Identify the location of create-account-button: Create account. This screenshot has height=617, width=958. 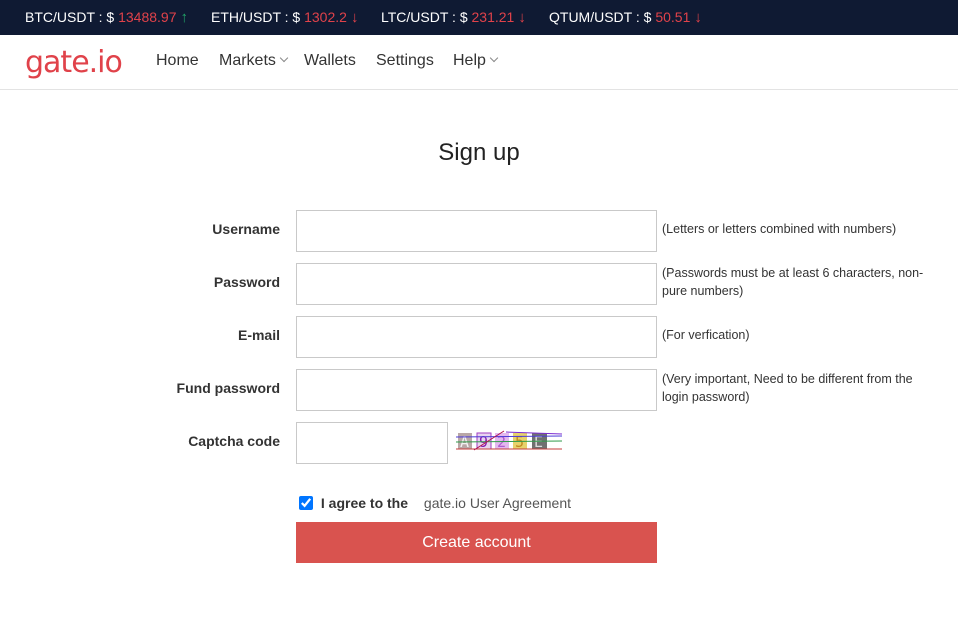
(476, 542).